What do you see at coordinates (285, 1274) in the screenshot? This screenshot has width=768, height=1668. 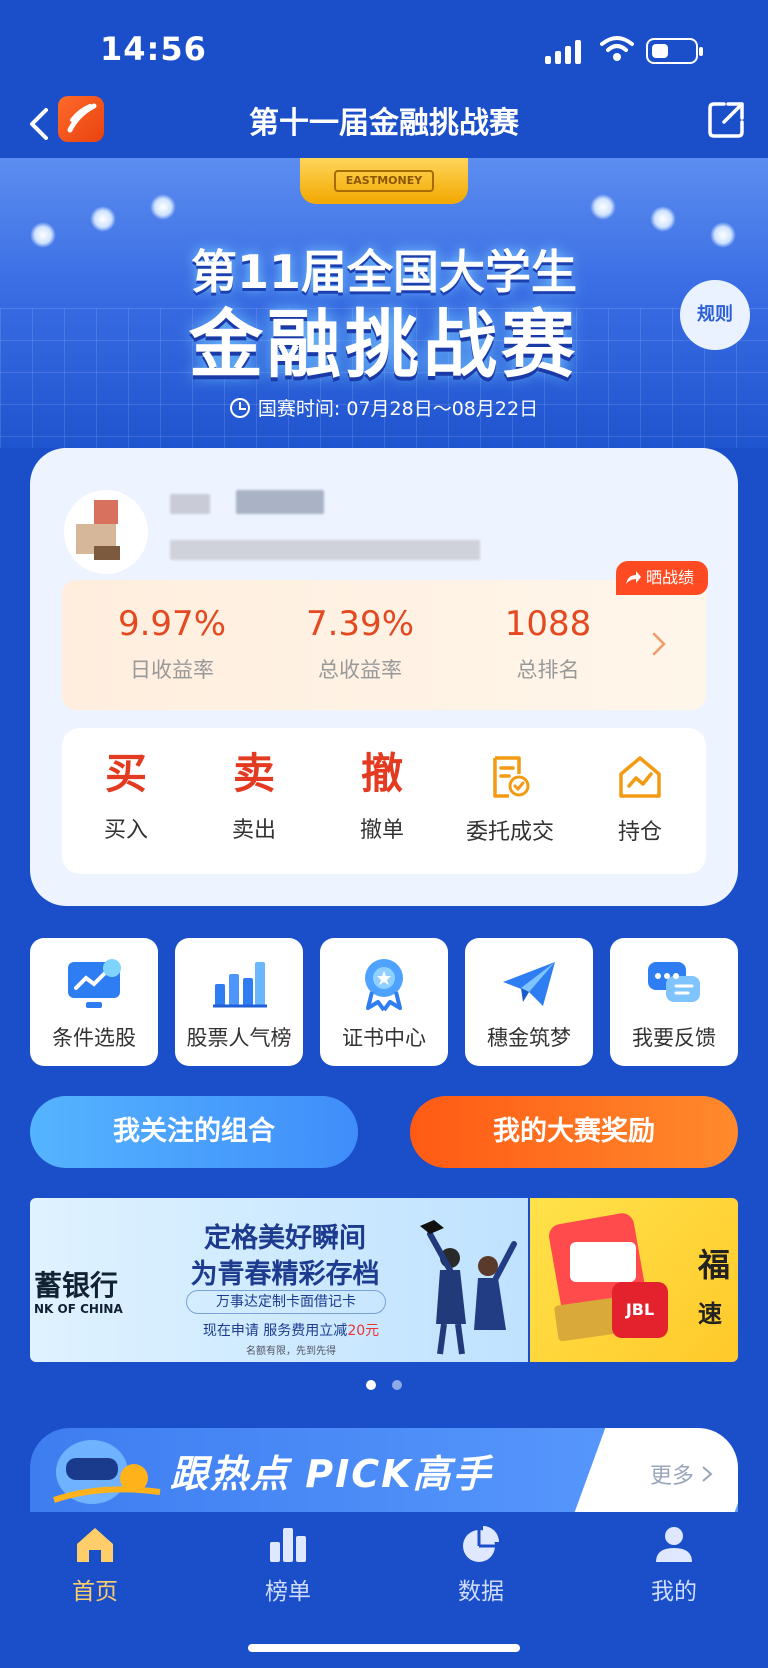 I see `ad-headline-2: 为青春精彩存档` at bounding box center [285, 1274].